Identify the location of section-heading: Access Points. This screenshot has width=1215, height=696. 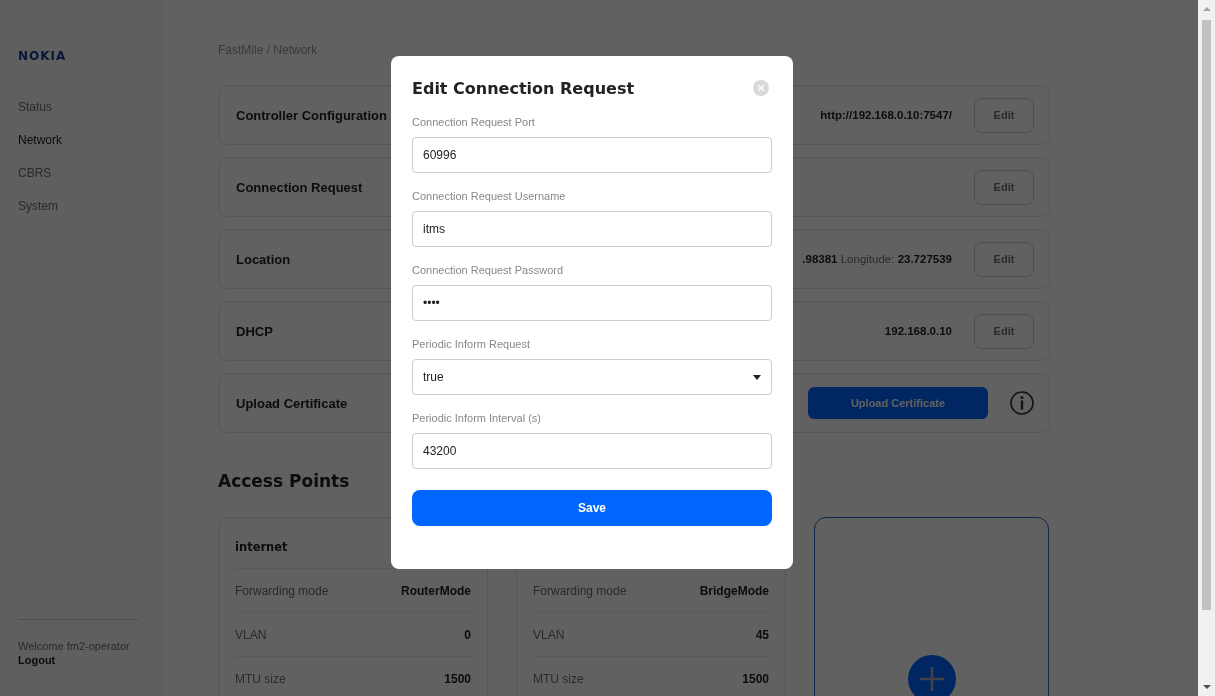
(284, 481).